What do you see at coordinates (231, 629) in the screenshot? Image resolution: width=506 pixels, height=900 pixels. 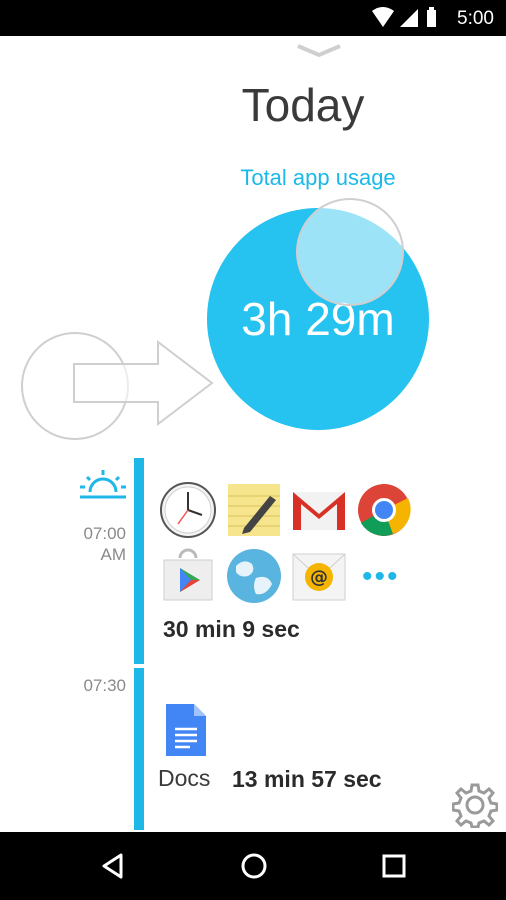 I see `usage-duration: 30 min 9 sec` at bounding box center [231, 629].